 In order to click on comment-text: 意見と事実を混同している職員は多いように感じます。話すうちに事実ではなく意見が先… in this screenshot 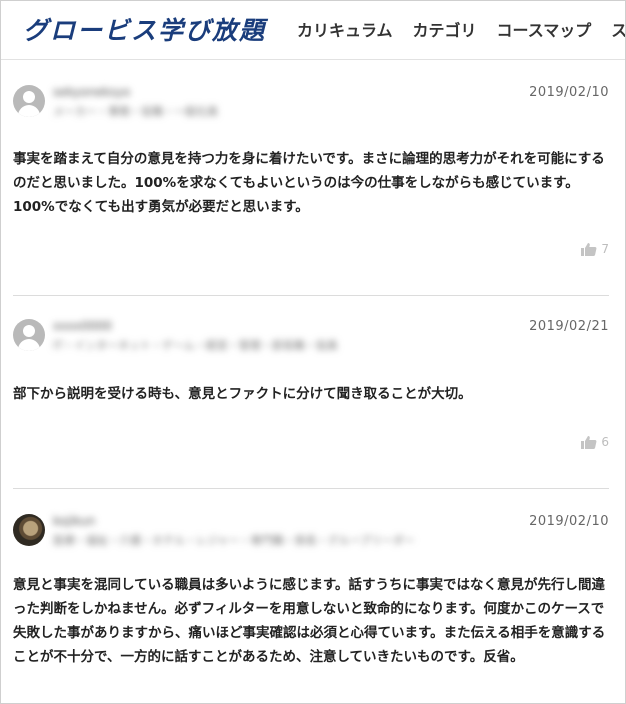, I will do `click(309, 621)`.